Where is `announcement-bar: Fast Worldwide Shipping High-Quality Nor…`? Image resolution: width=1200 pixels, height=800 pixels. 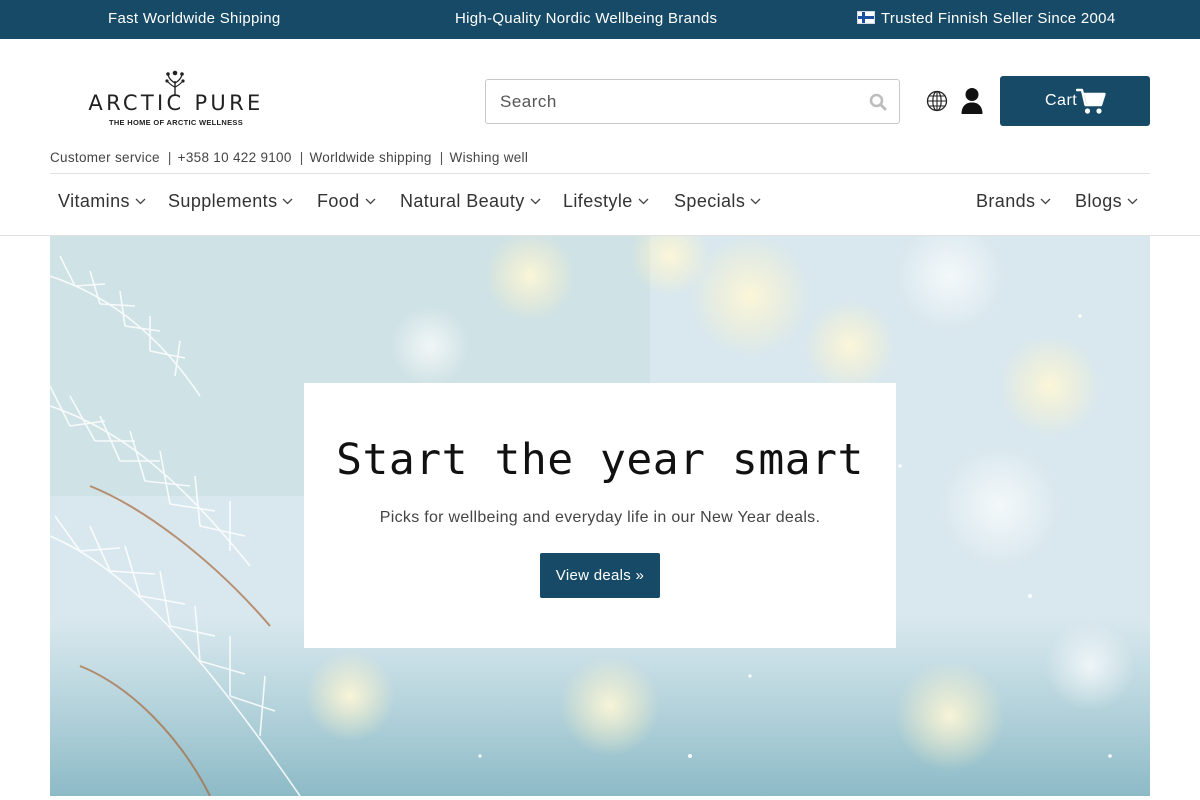
announcement-bar: Fast Worldwide Shipping High-Quality Nor… is located at coordinates (600, 19).